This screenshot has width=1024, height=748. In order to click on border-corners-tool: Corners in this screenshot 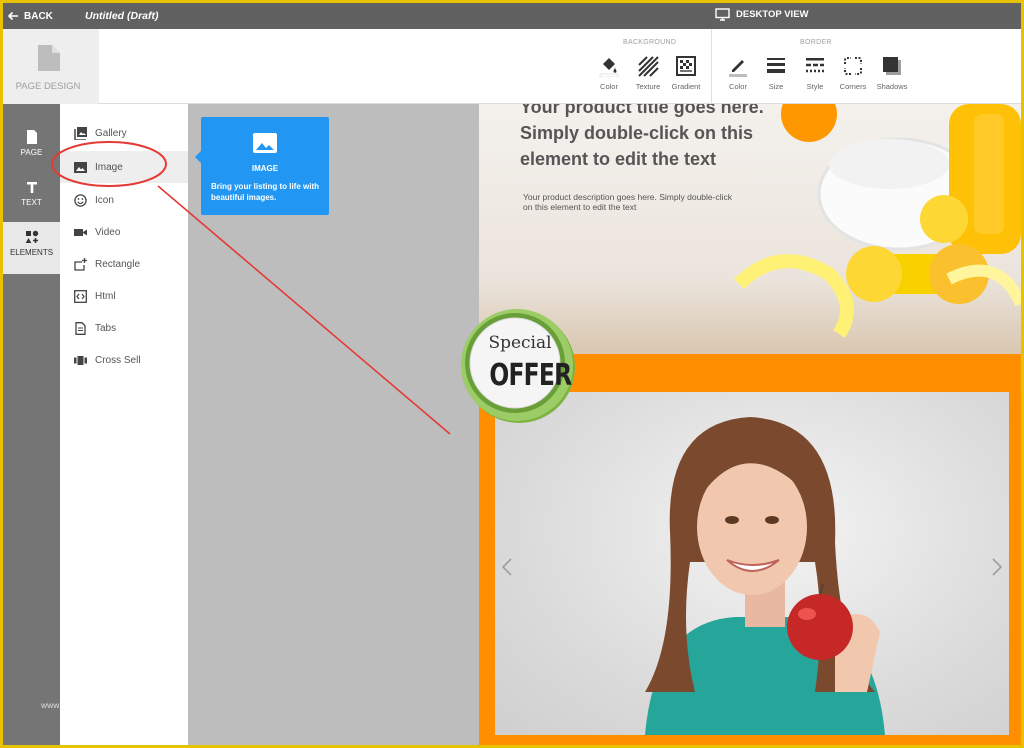, I will do `click(853, 73)`.